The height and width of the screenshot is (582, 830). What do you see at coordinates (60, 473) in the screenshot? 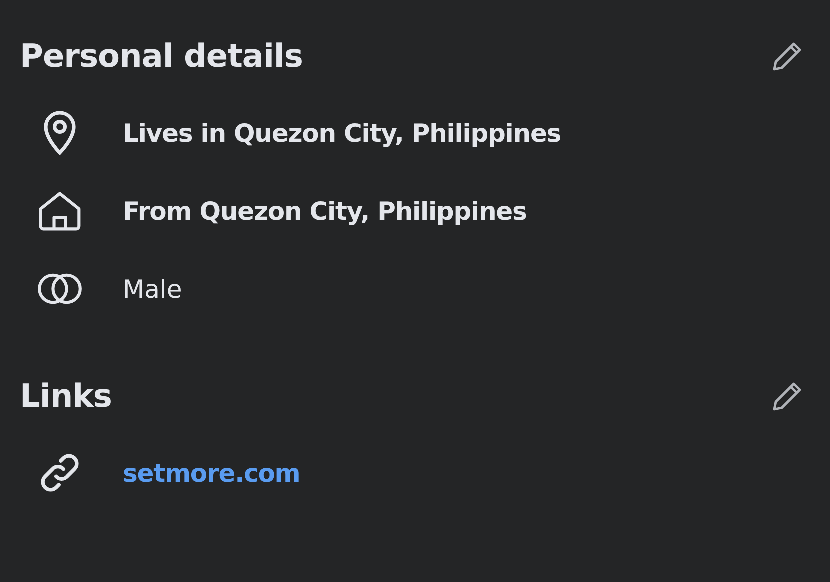
I see `link-icon` at bounding box center [60, 473].